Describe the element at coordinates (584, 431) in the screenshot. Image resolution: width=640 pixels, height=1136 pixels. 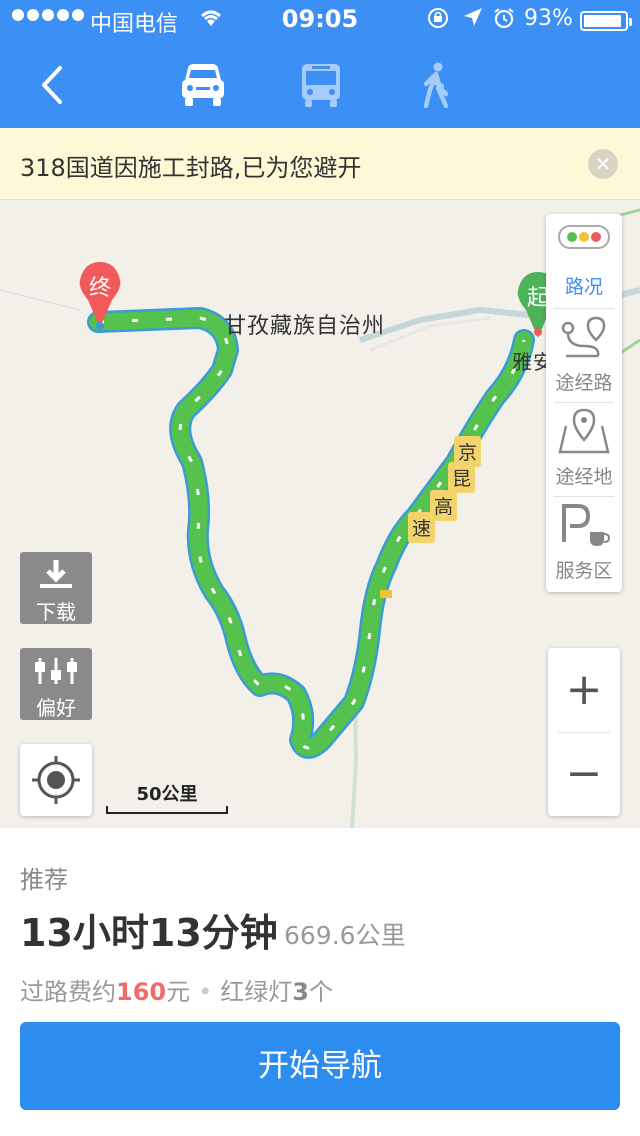
I see `map-pin-icon` at that location.